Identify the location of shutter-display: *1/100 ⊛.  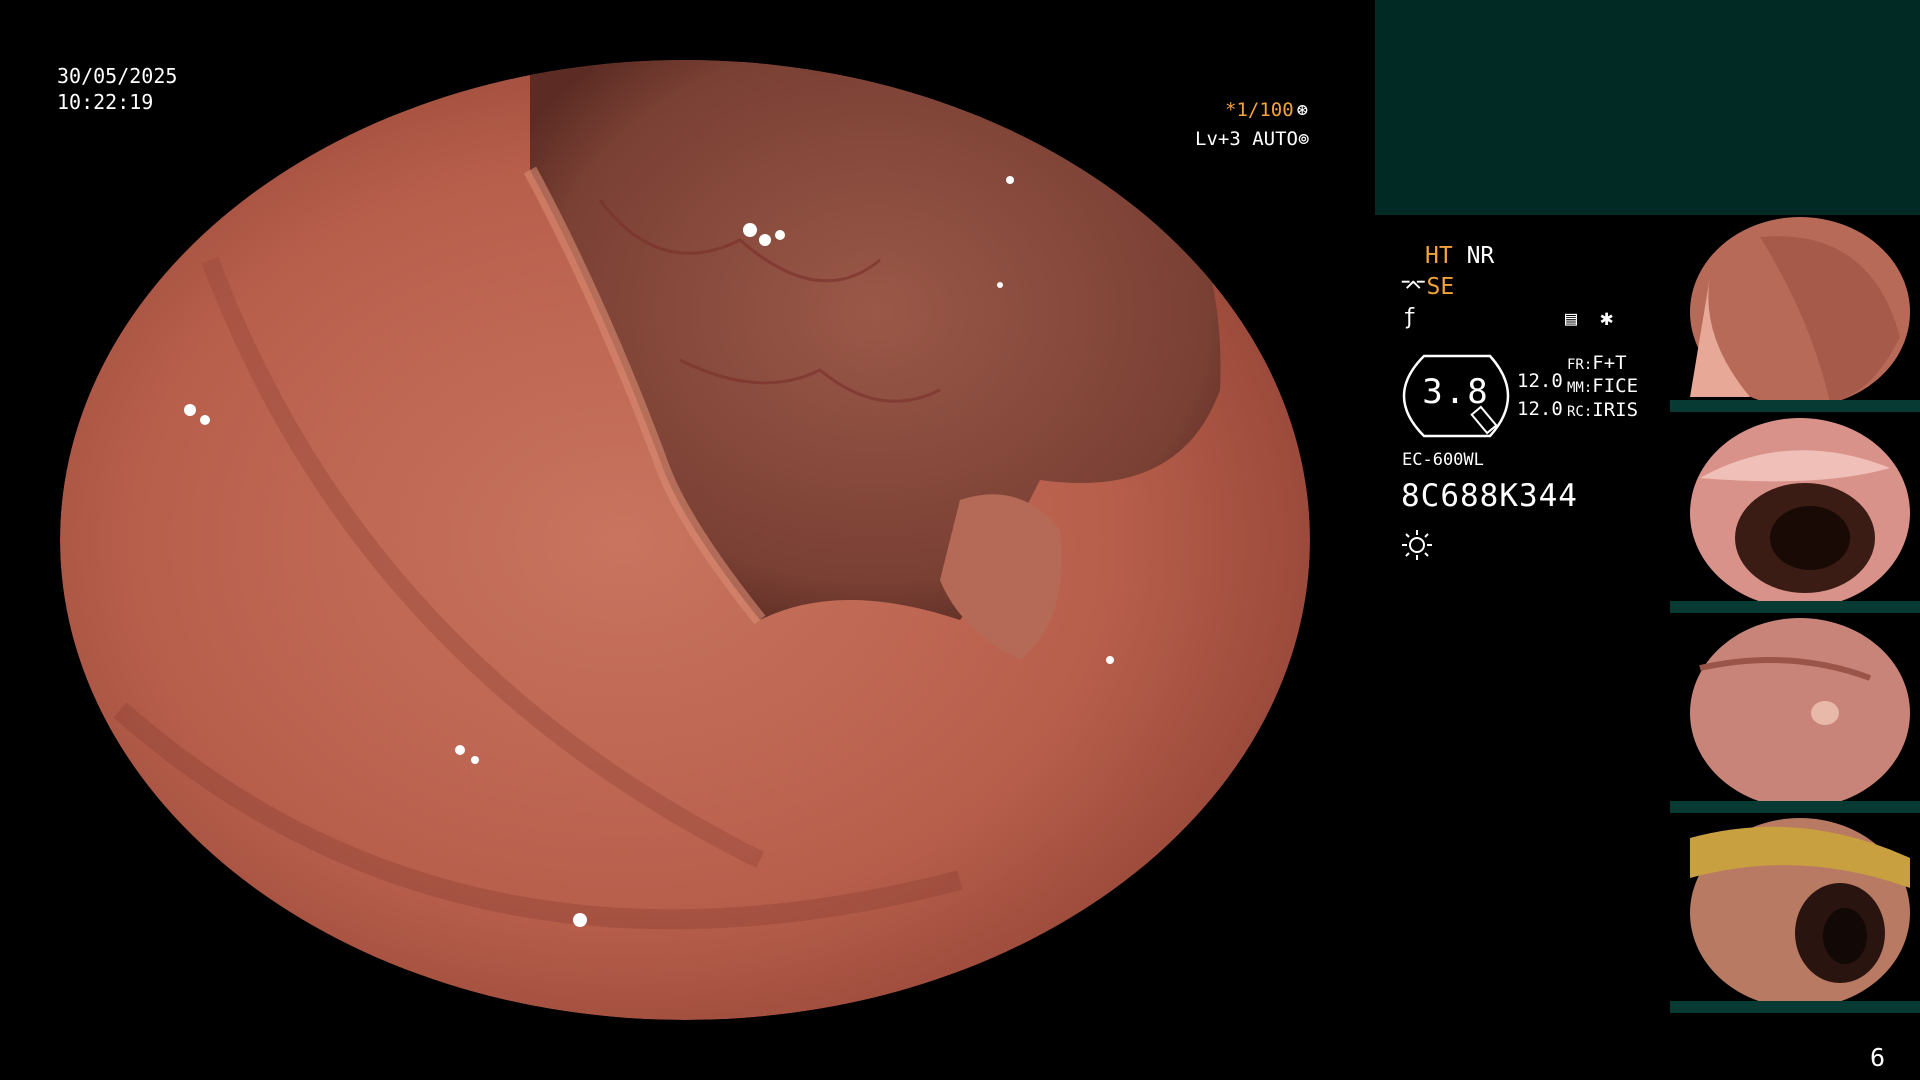
(1266, 110).